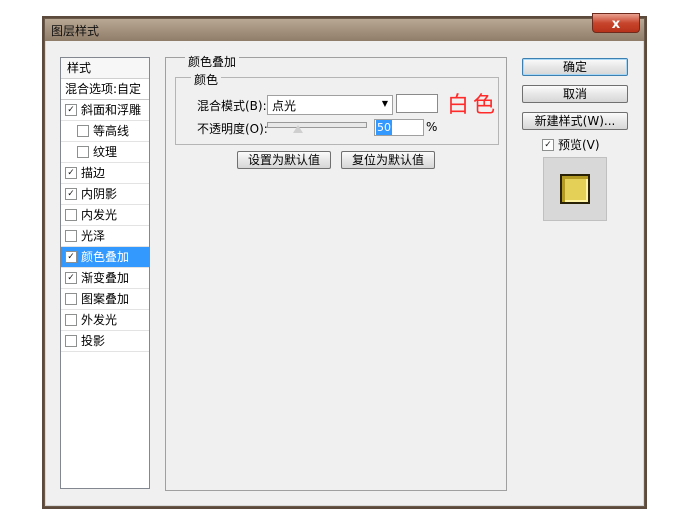 This screenshot has height=532, width=673. I want to click on close-button: x, so click(616, 23).